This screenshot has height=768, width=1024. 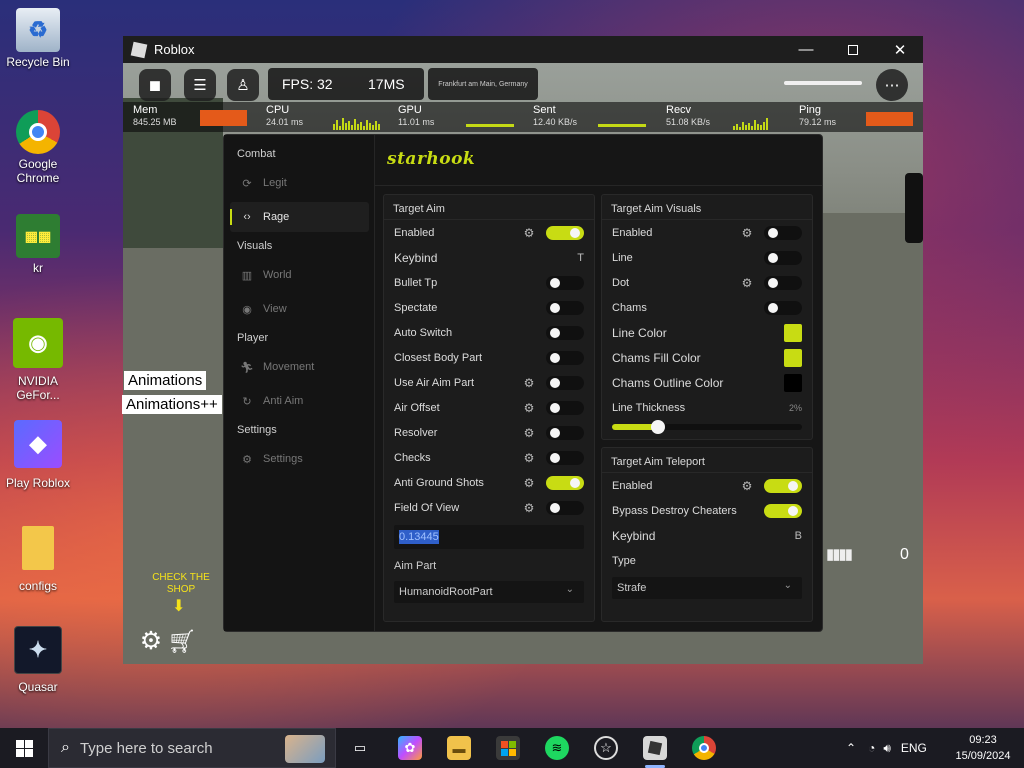 What do you see at coordinates (38, 38) in the screenshot?
I see `desktop-icon-recycle-bin: ♻ Recycle Bin` at bounding box center [38, 38].